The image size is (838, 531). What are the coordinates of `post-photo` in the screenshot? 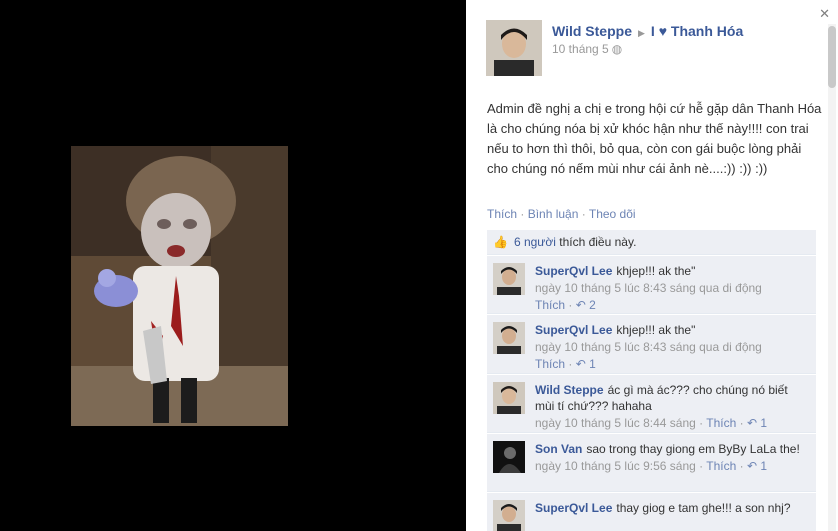 It's located at (179, 286).